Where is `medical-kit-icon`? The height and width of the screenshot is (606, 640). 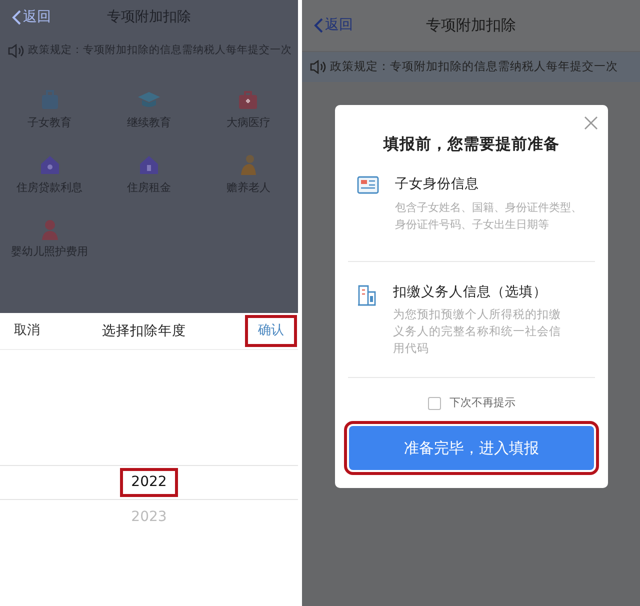 medical-kit-icon is located at coordinates (248, 100).